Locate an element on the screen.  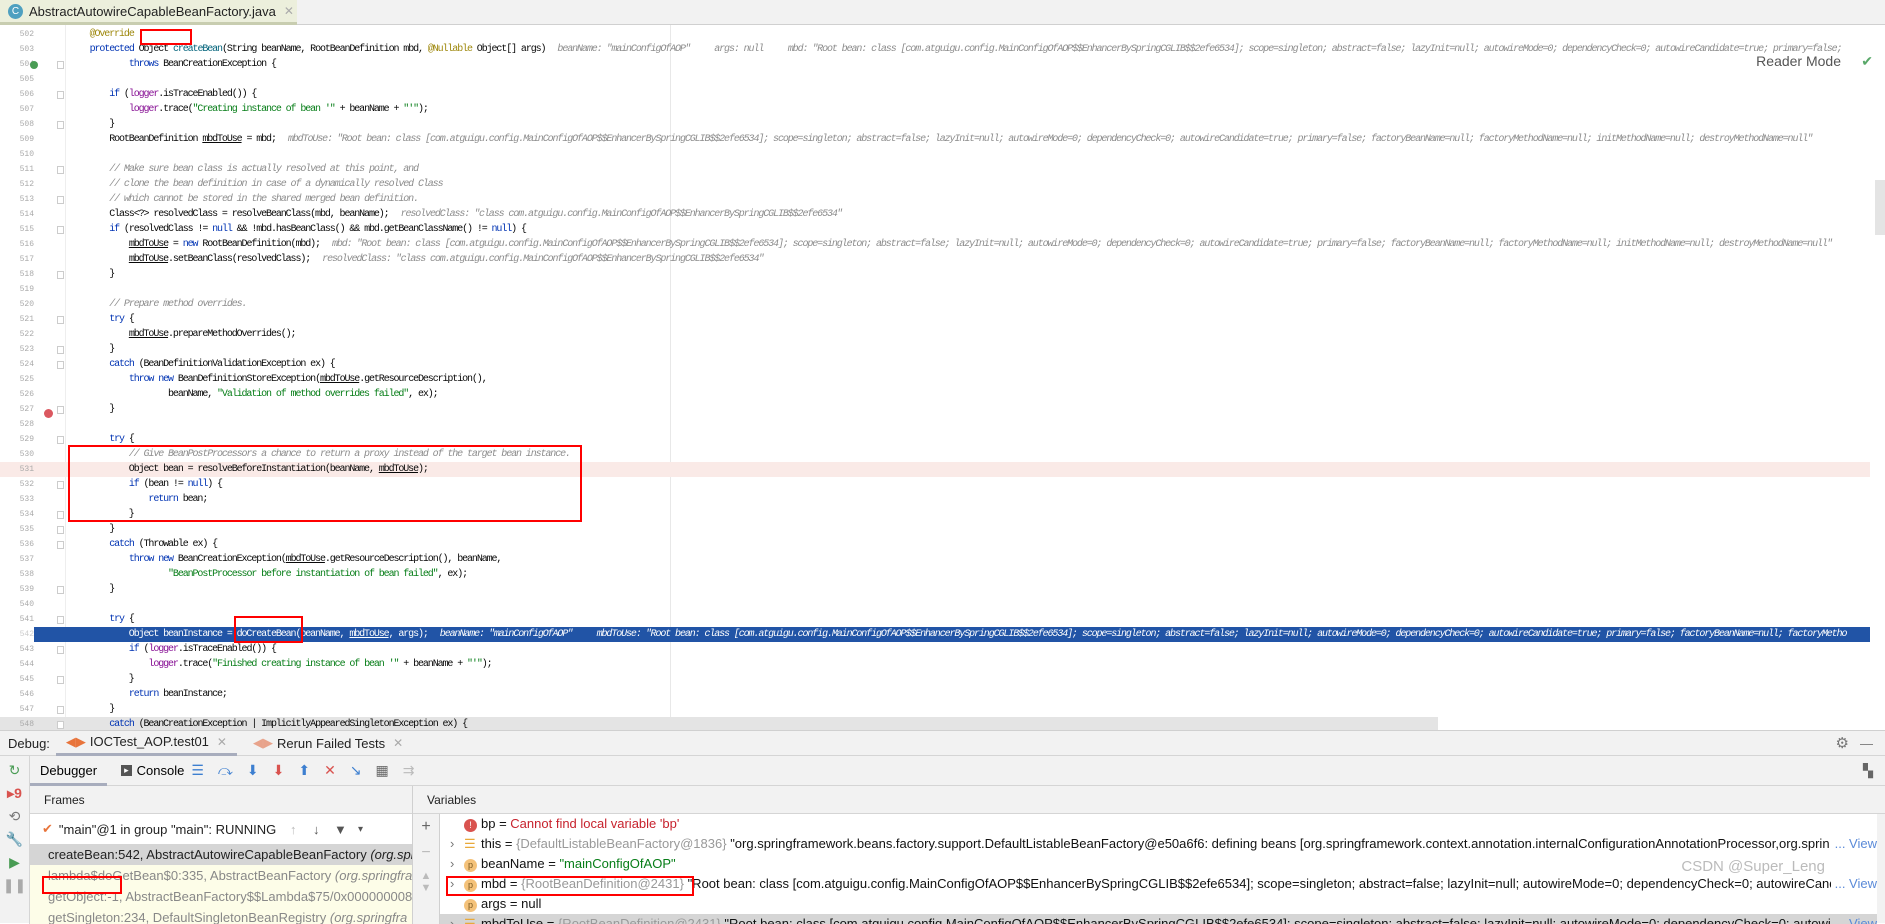
line-number: 505 is located at coordinates (17, 79).